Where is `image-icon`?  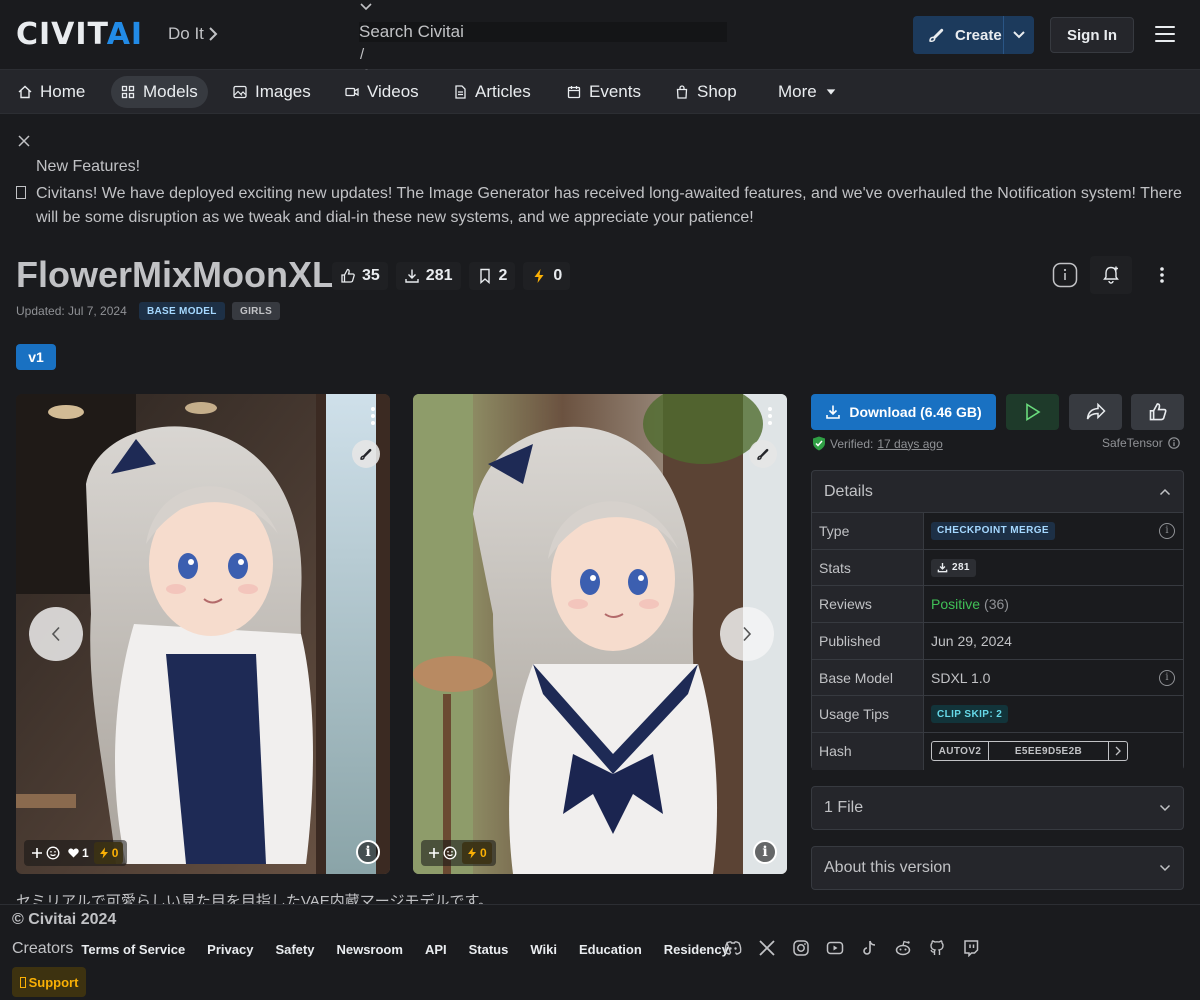 image-icon is located at coordinates (240, 92).